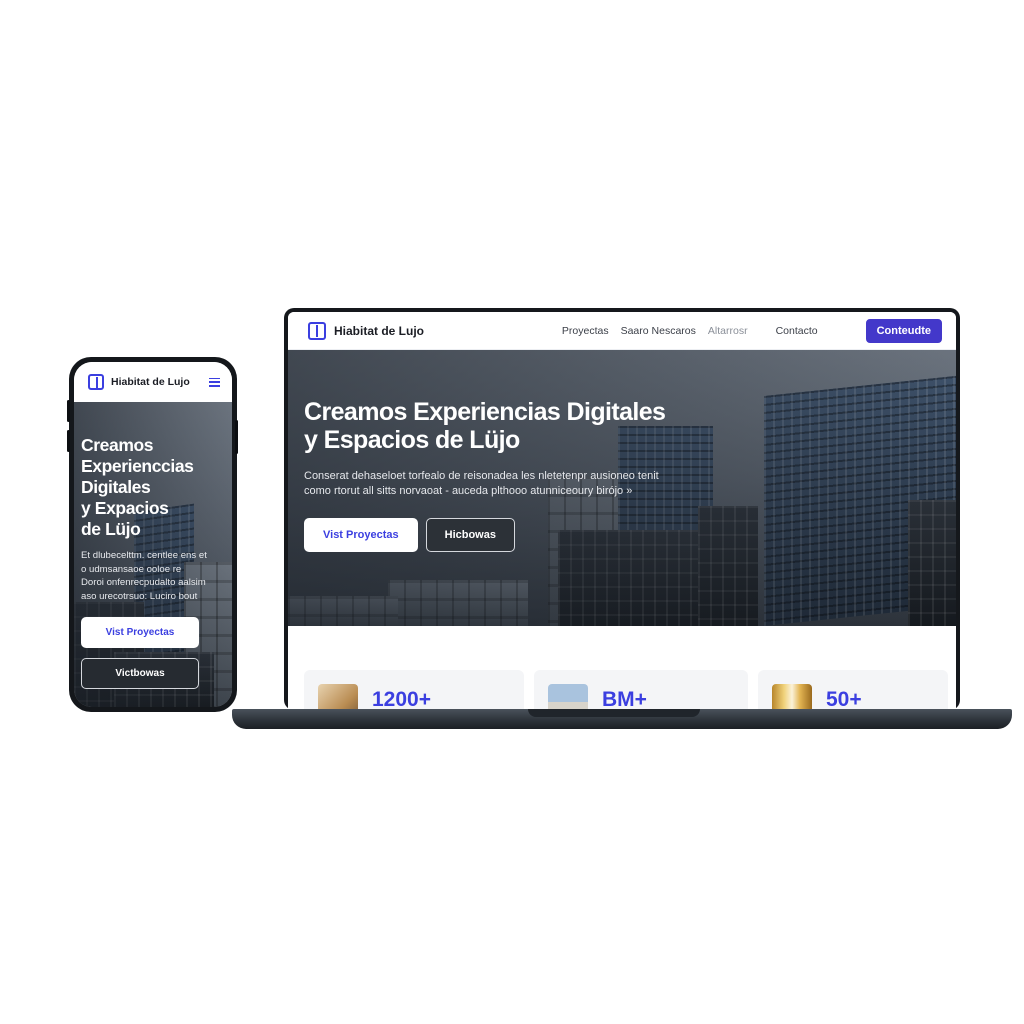  Describe the element at coordinates (658, 331) in the screenshot. I see `nav-link-servicios: Saaro Nescaros` at that location.